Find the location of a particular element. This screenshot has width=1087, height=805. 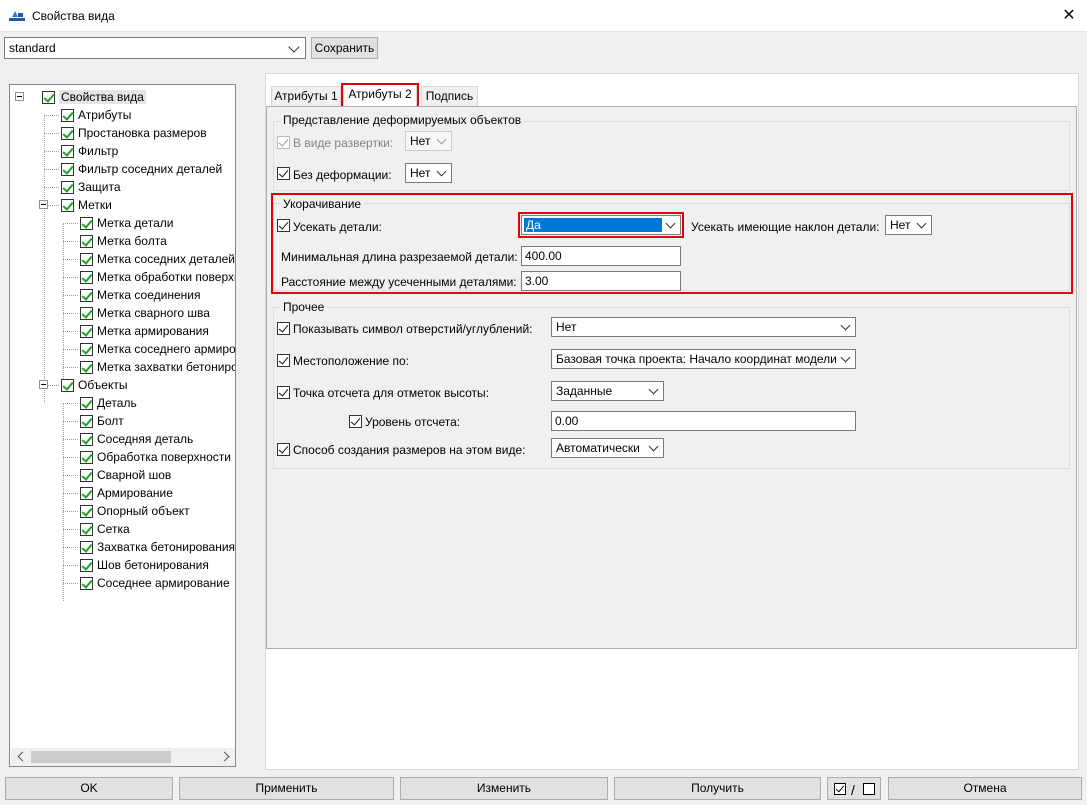

tree-item-object: Обработка поверхности is located at coordinates (155, 457).